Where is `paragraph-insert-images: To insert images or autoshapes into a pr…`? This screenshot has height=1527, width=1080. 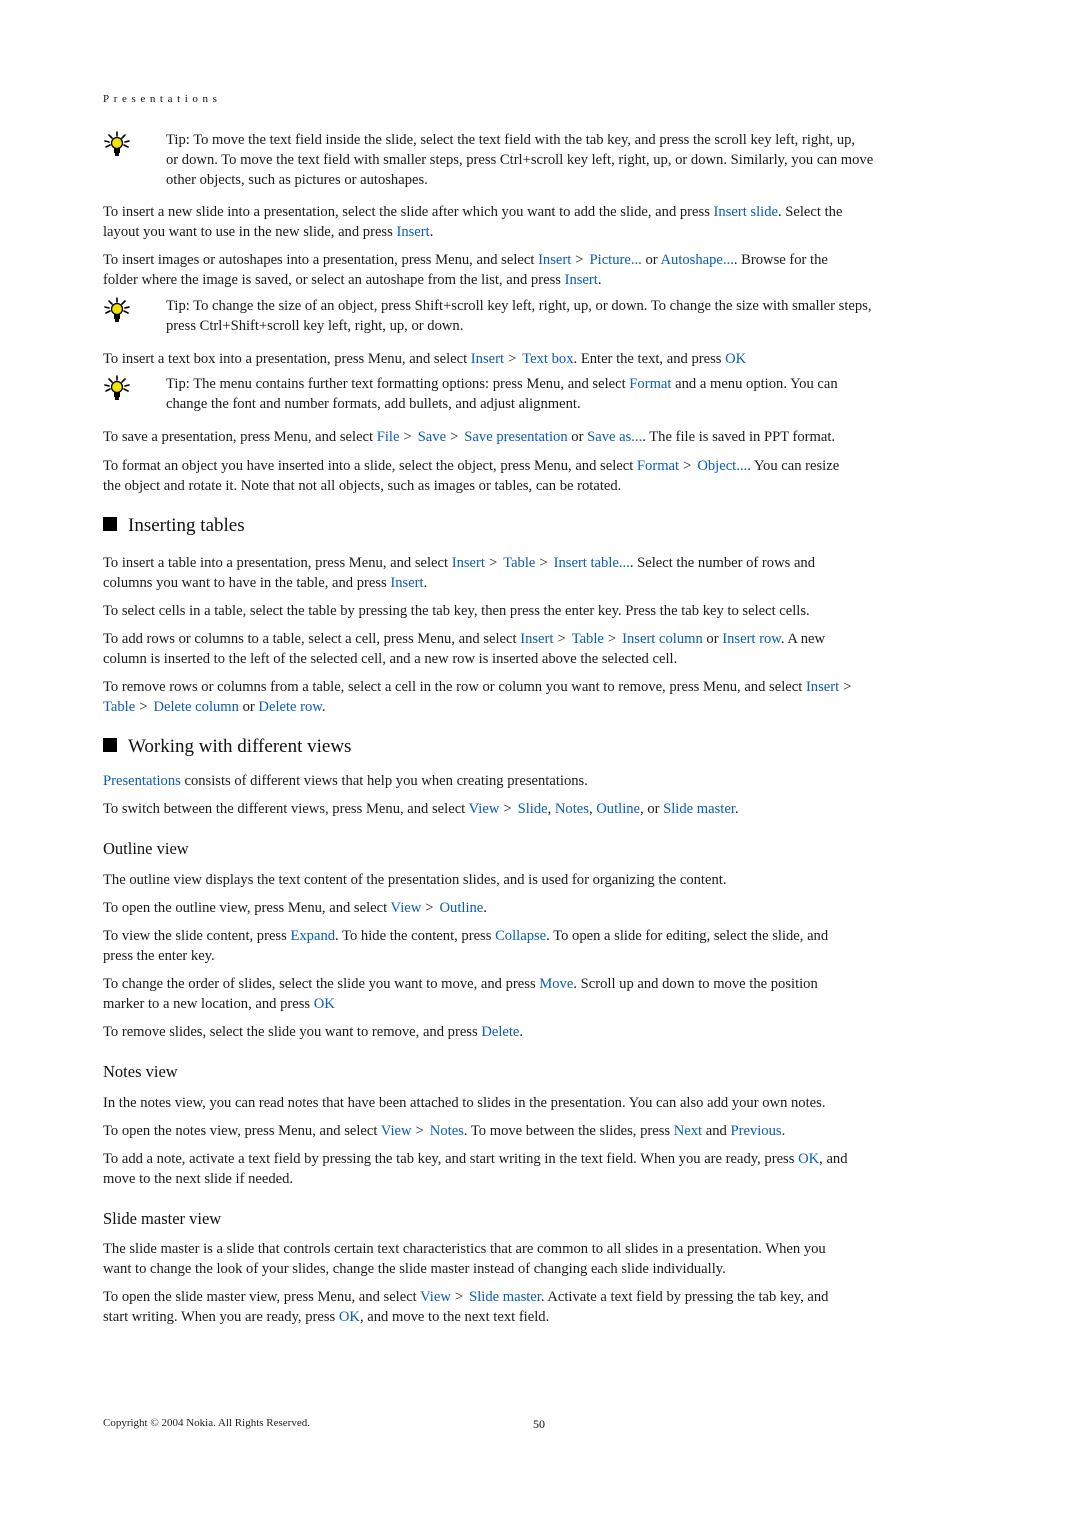
paragraph-insert-images: To insert images or autoshapes into a pr… is located at coordinates (465, 270).